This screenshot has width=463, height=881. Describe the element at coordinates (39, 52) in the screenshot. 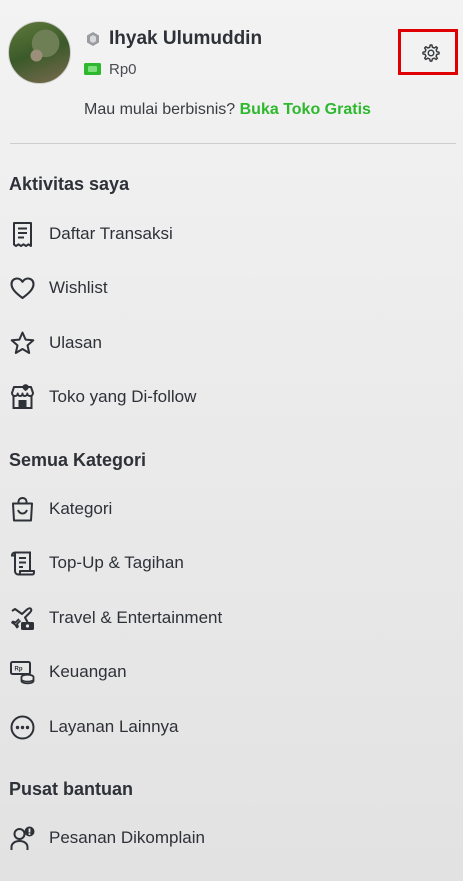

I see `avatar` at that location.